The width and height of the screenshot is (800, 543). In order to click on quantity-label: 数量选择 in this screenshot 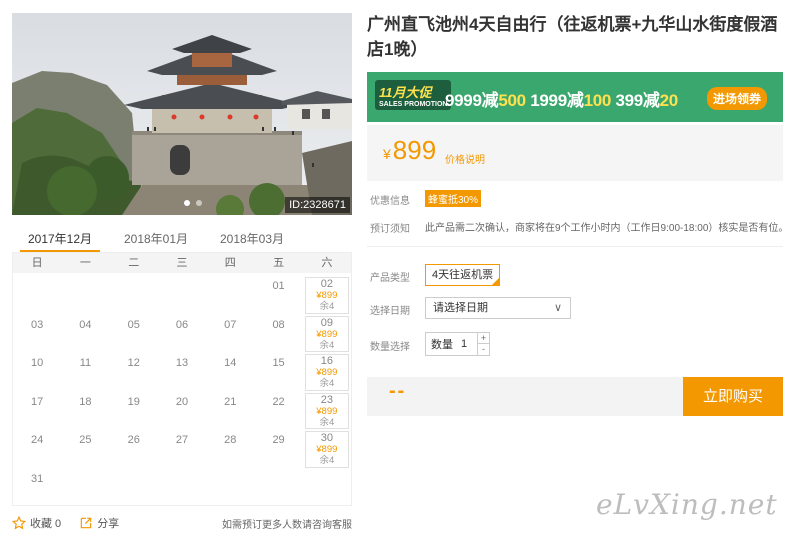, I will do `click(390, 347)`.